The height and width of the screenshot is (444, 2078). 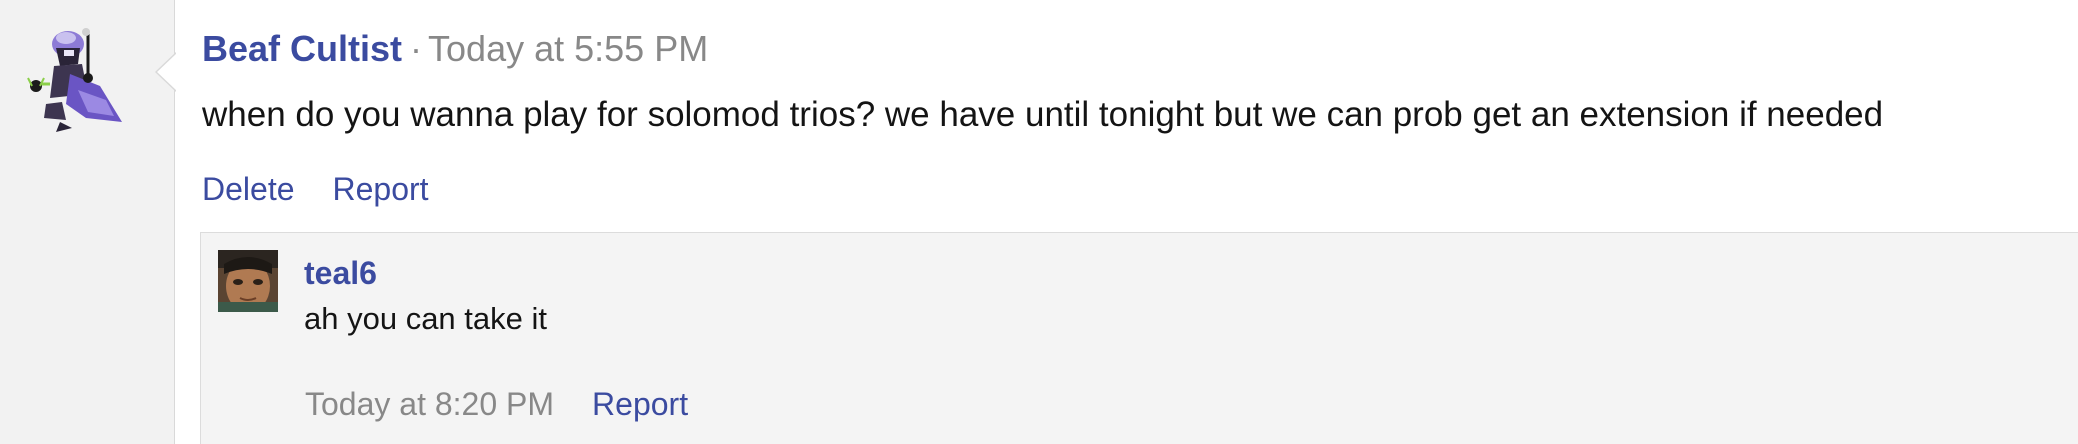 I want to click on reply-meta: Today at 8:20 PM Report, so click(x=496, y=404).